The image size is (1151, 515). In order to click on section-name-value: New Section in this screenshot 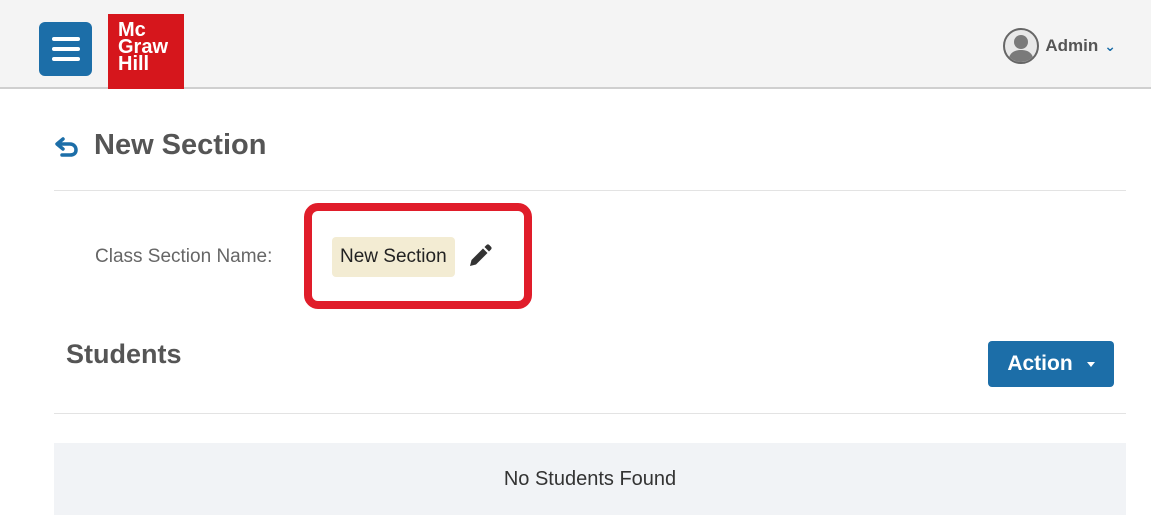, I will do `click(393, 257)`.